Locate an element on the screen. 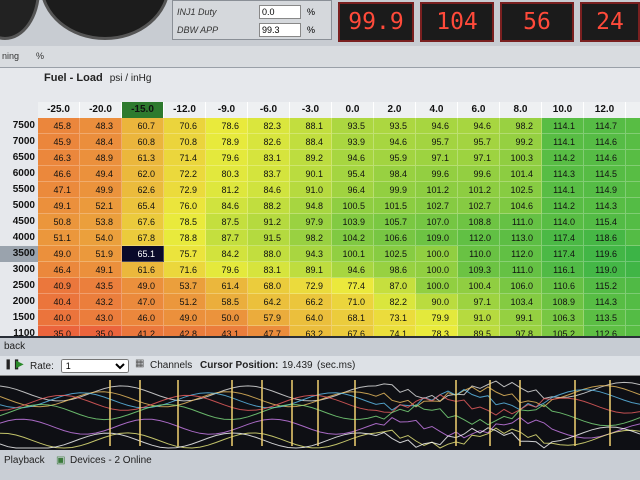  column-header: -9.0 is located at coordinates (227, 110).